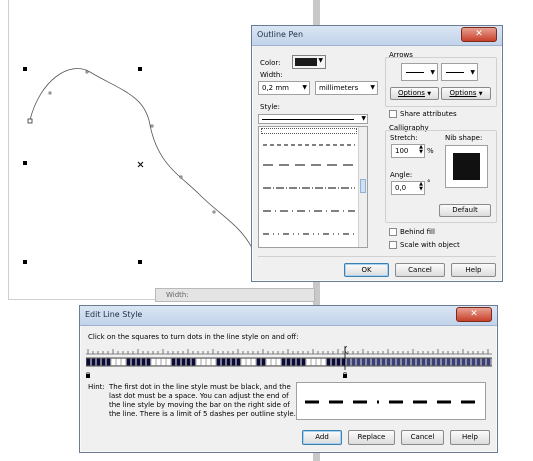 This screenshot has width=533, height=461. Describe the element at coordinates (401, 175) in the screenshot. I see `angle-label: Angle:` at that location.